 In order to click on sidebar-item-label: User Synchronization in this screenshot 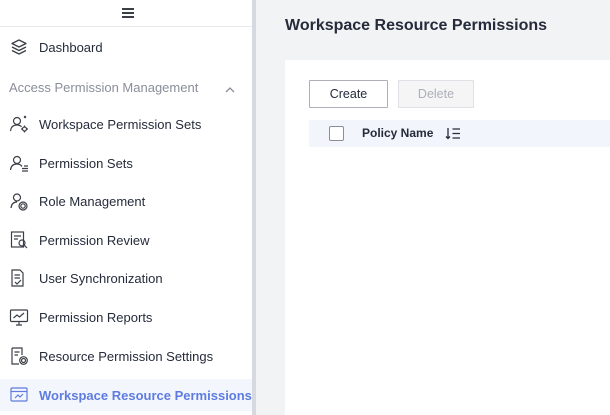, I will do `click(101, 278)`.